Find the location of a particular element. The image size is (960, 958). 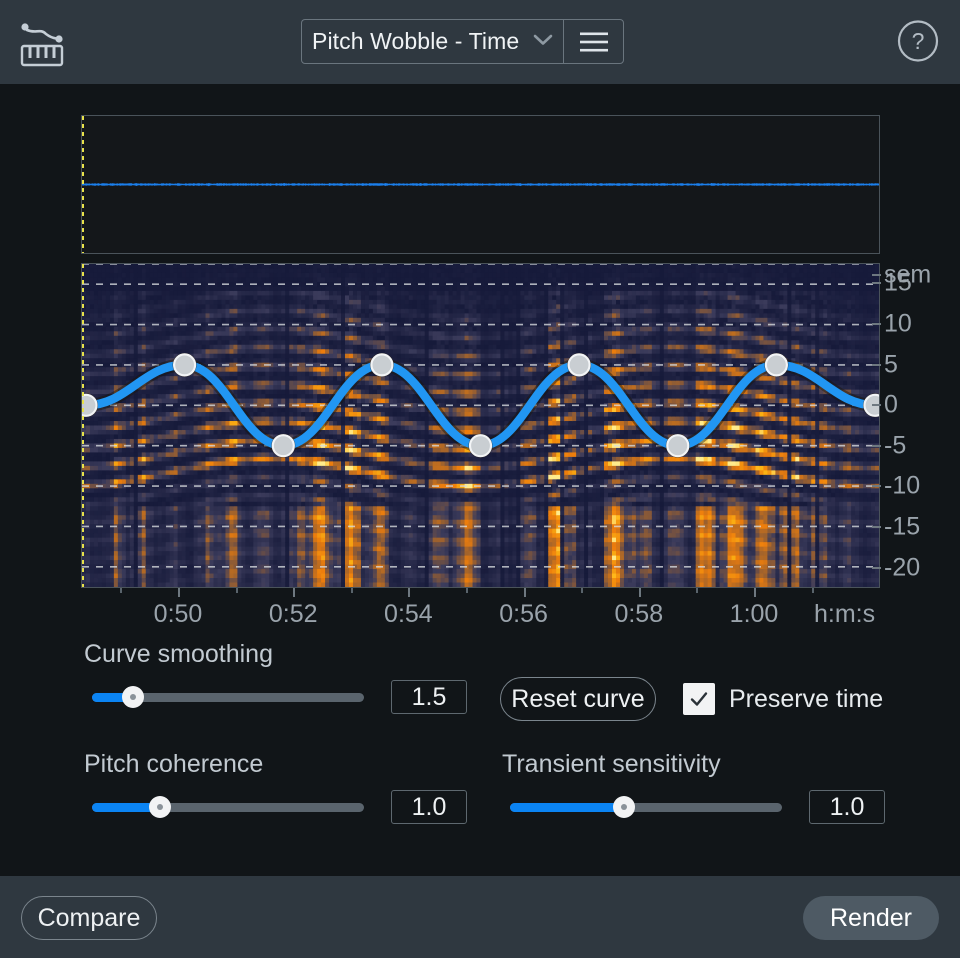

chevron-down-icon is located at coordinates (543, 42).